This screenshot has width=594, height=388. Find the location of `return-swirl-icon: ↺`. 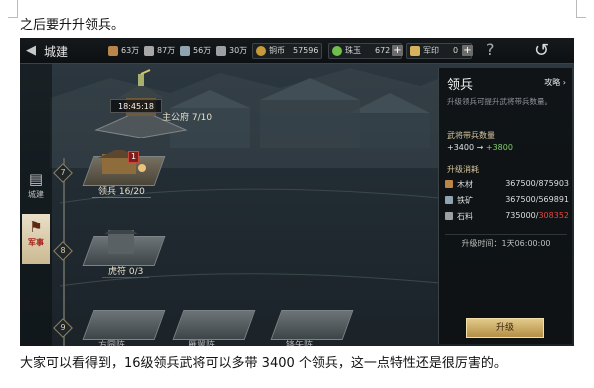

return-swirl-icon: ↺ is located at coordinates (549, 51).